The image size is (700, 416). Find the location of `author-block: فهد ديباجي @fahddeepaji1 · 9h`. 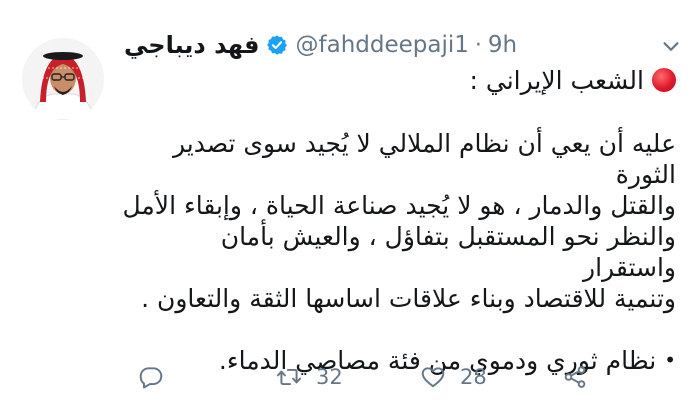

author-block: فهد ديباجي @fahddeepaji1 · 9h is located at coordinates (320, 45).